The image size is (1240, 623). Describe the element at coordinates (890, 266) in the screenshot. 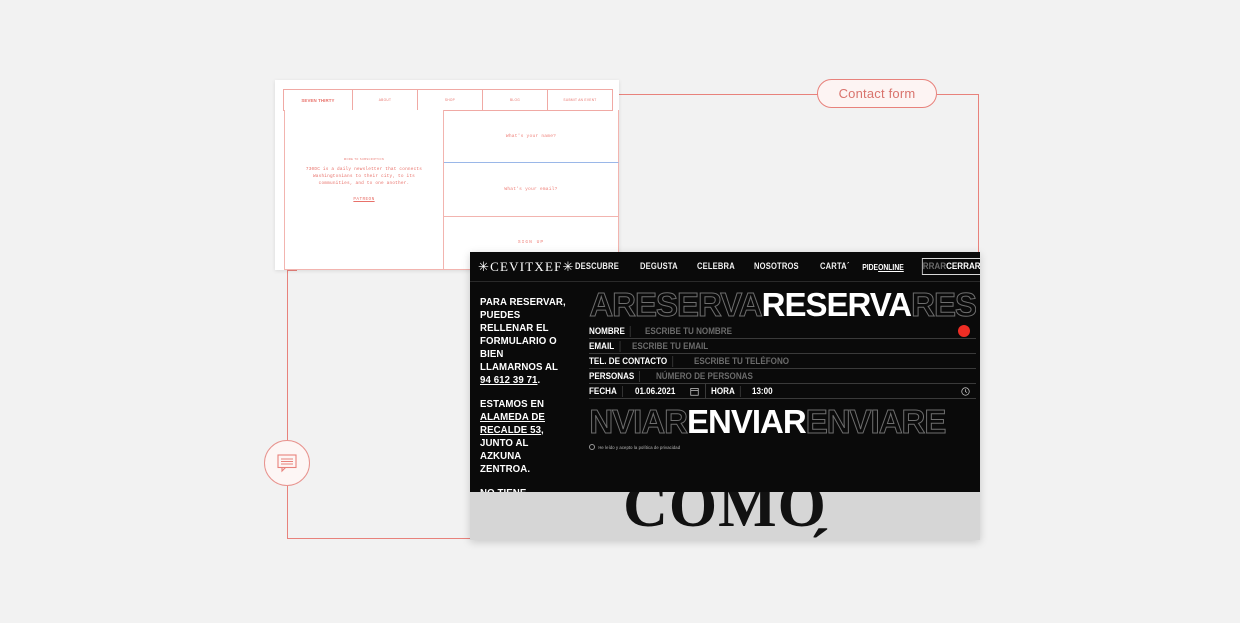

I see `order-online-online: ONLINE` at that location.